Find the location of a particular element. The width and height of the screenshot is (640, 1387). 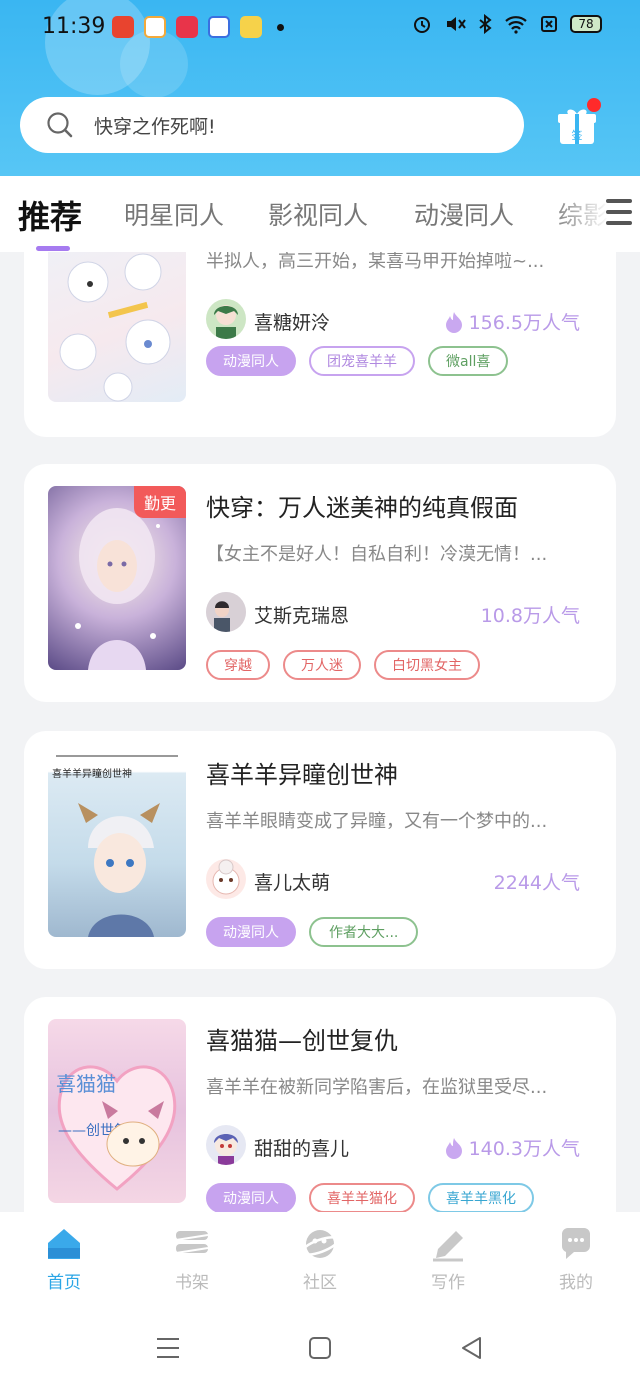

tab-recommend: 推荐 is located at coordinates (50, 215).